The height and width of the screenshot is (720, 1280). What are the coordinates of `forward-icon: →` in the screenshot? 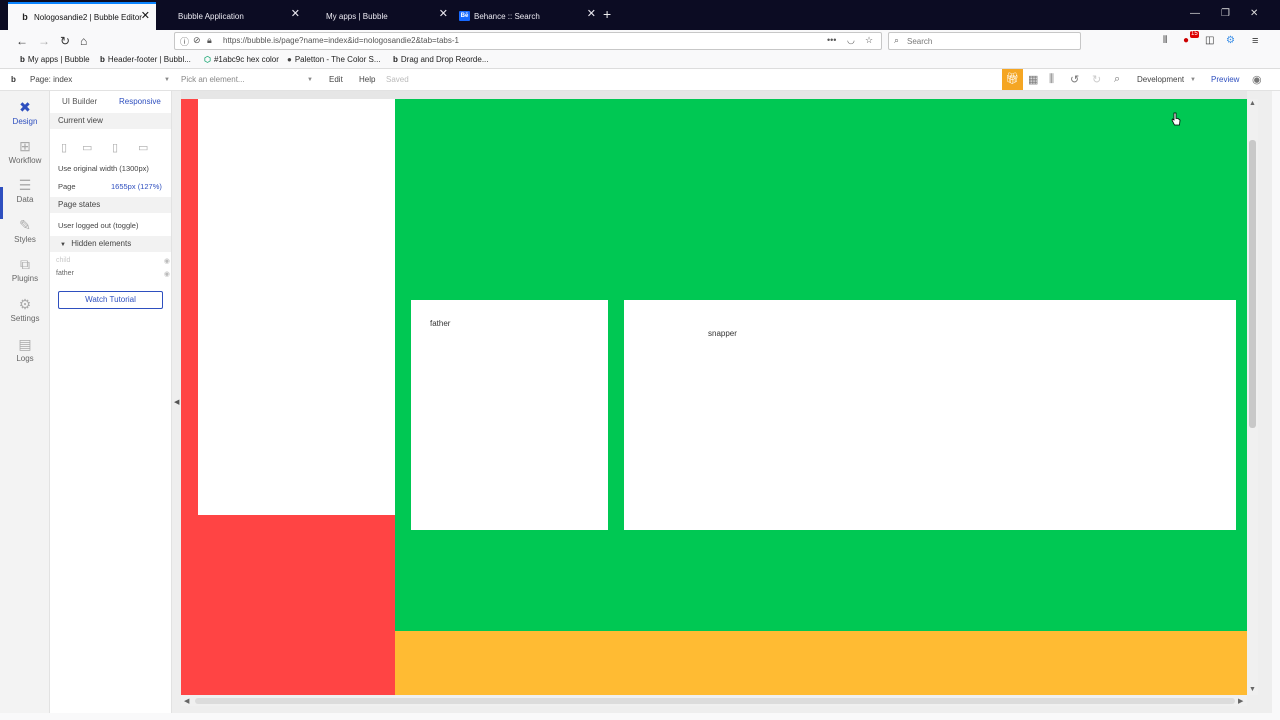 It's located at (44, 41).